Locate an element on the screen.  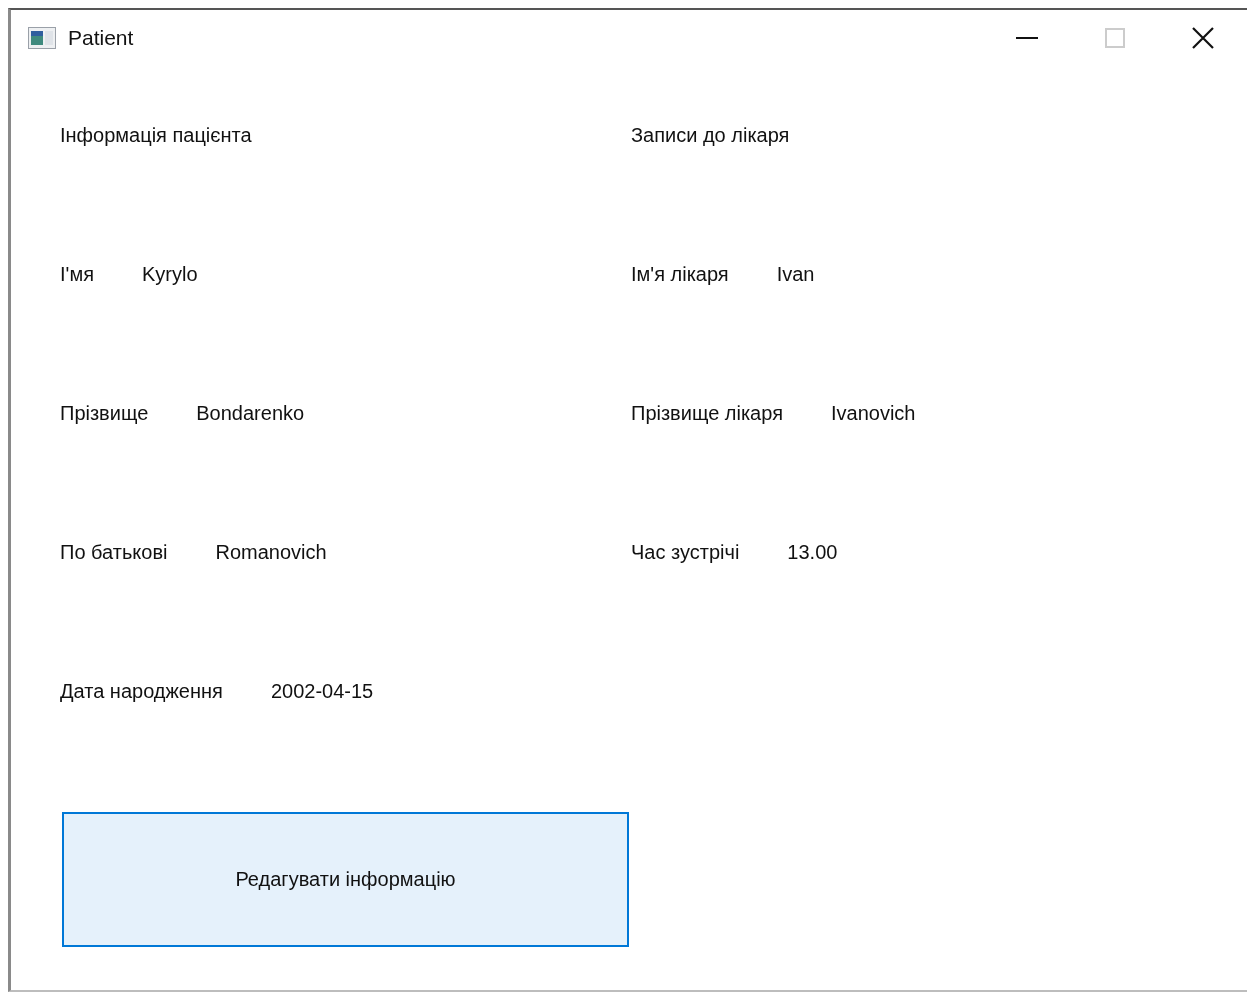
minimize-icon is located at coordinates (1027, 38).